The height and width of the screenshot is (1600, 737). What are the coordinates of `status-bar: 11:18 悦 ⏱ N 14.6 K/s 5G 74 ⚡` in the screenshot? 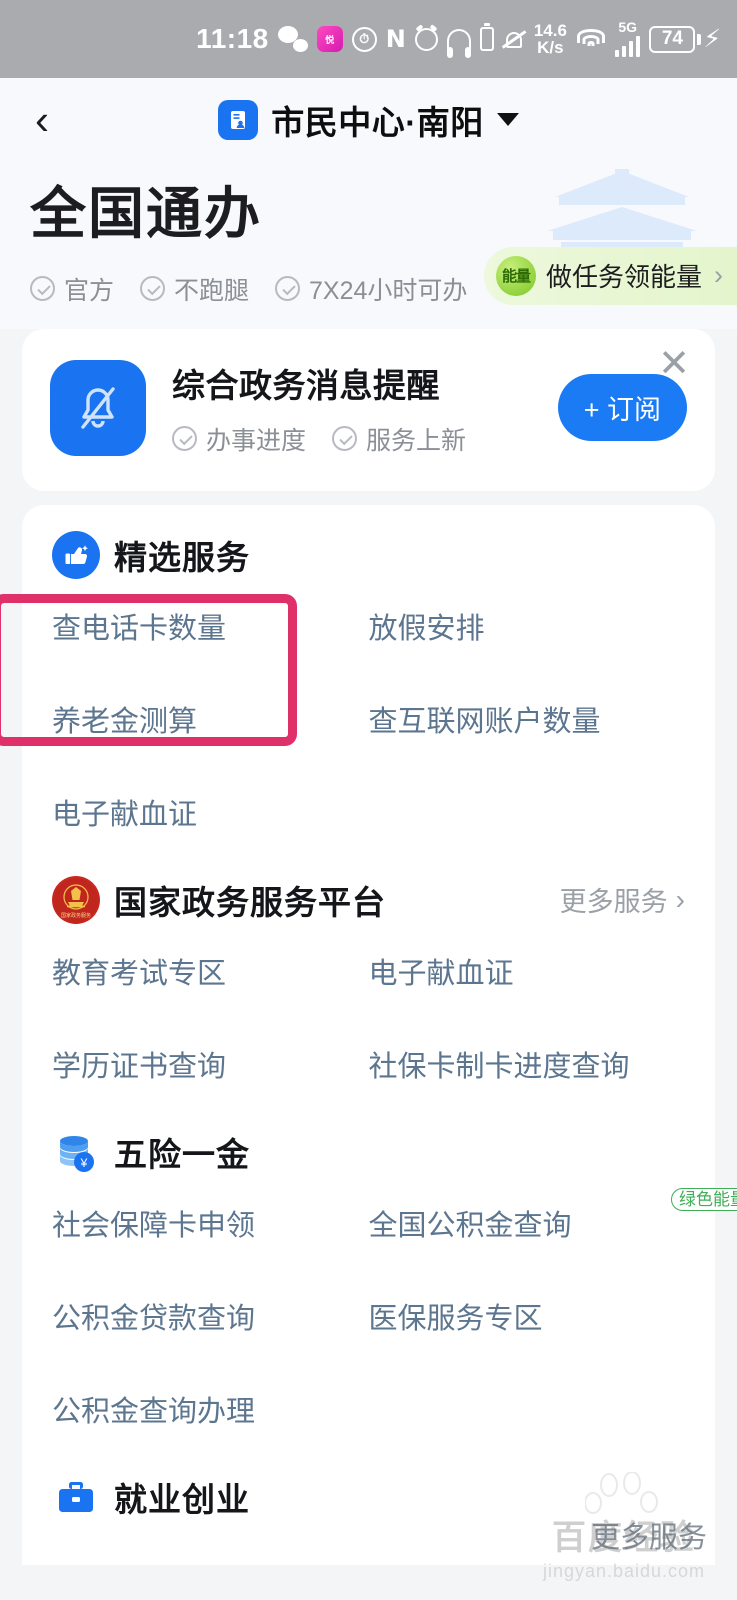 It's located at (368, 39).